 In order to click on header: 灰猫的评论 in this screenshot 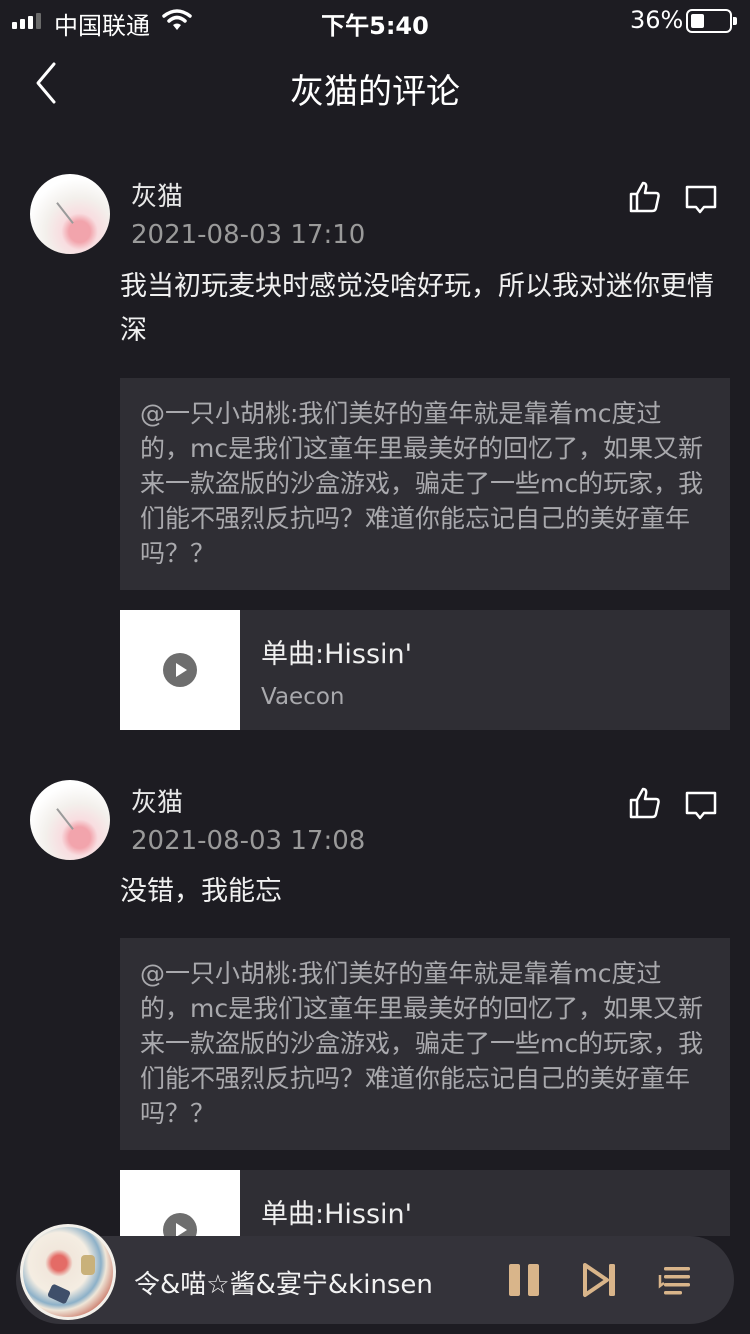, I will do `click(375, 86)`.